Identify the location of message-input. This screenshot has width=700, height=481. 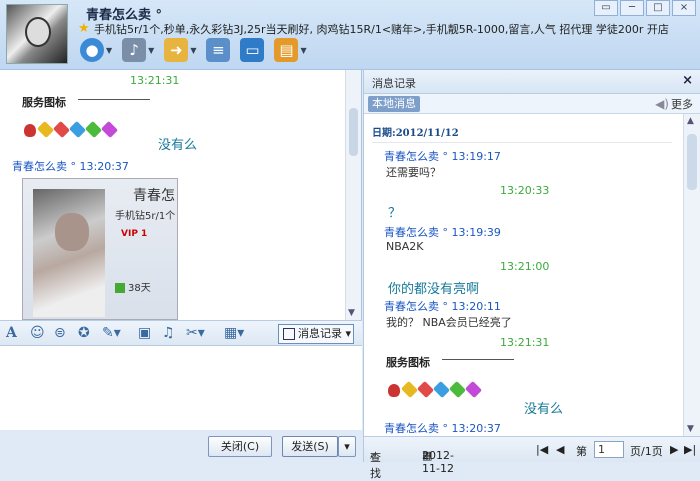
(181, 388).